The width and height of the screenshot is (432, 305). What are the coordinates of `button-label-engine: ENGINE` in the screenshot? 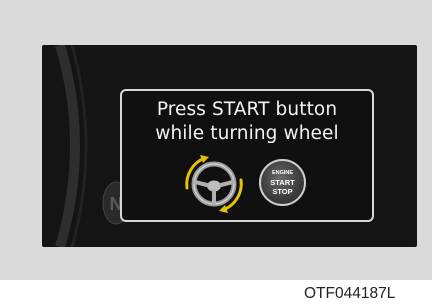 It's located at (282, 173).